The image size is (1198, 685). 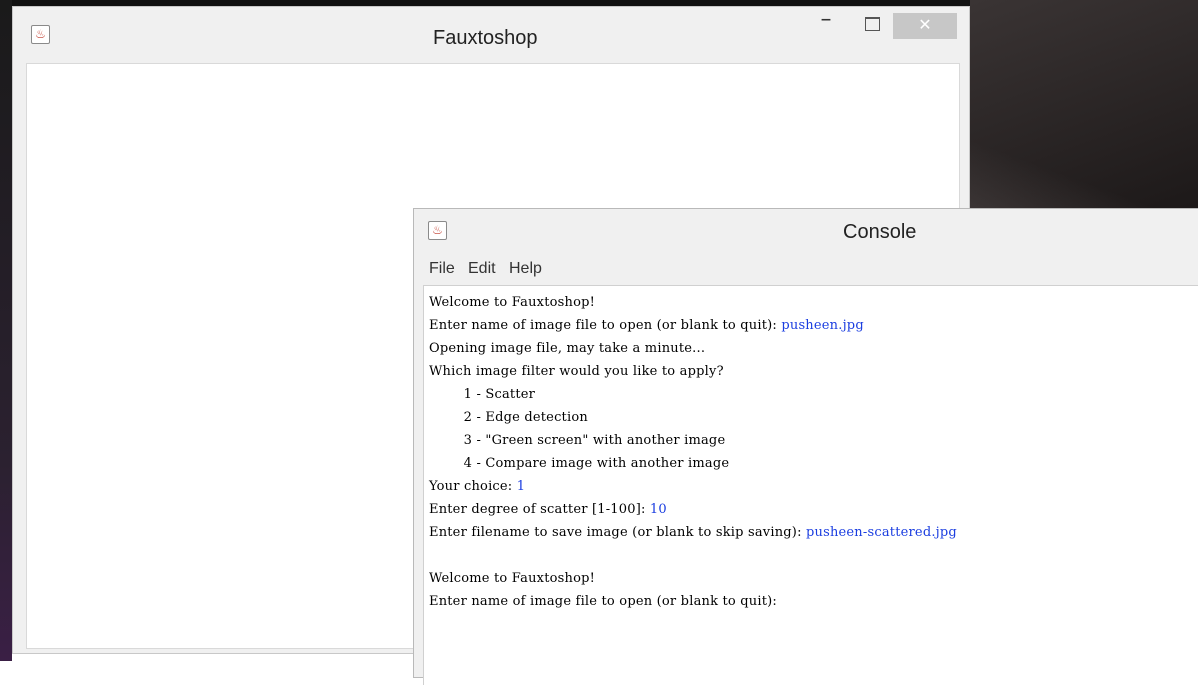 I want to click on maximize-button, so click(x=872, y=24).